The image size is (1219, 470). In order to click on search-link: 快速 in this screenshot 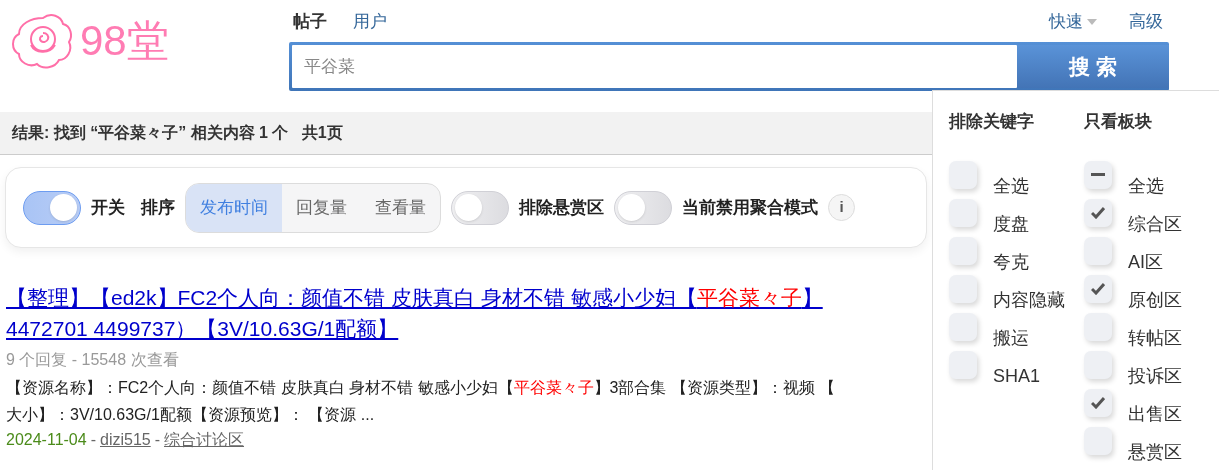, I will do `click(1073, 22)`.